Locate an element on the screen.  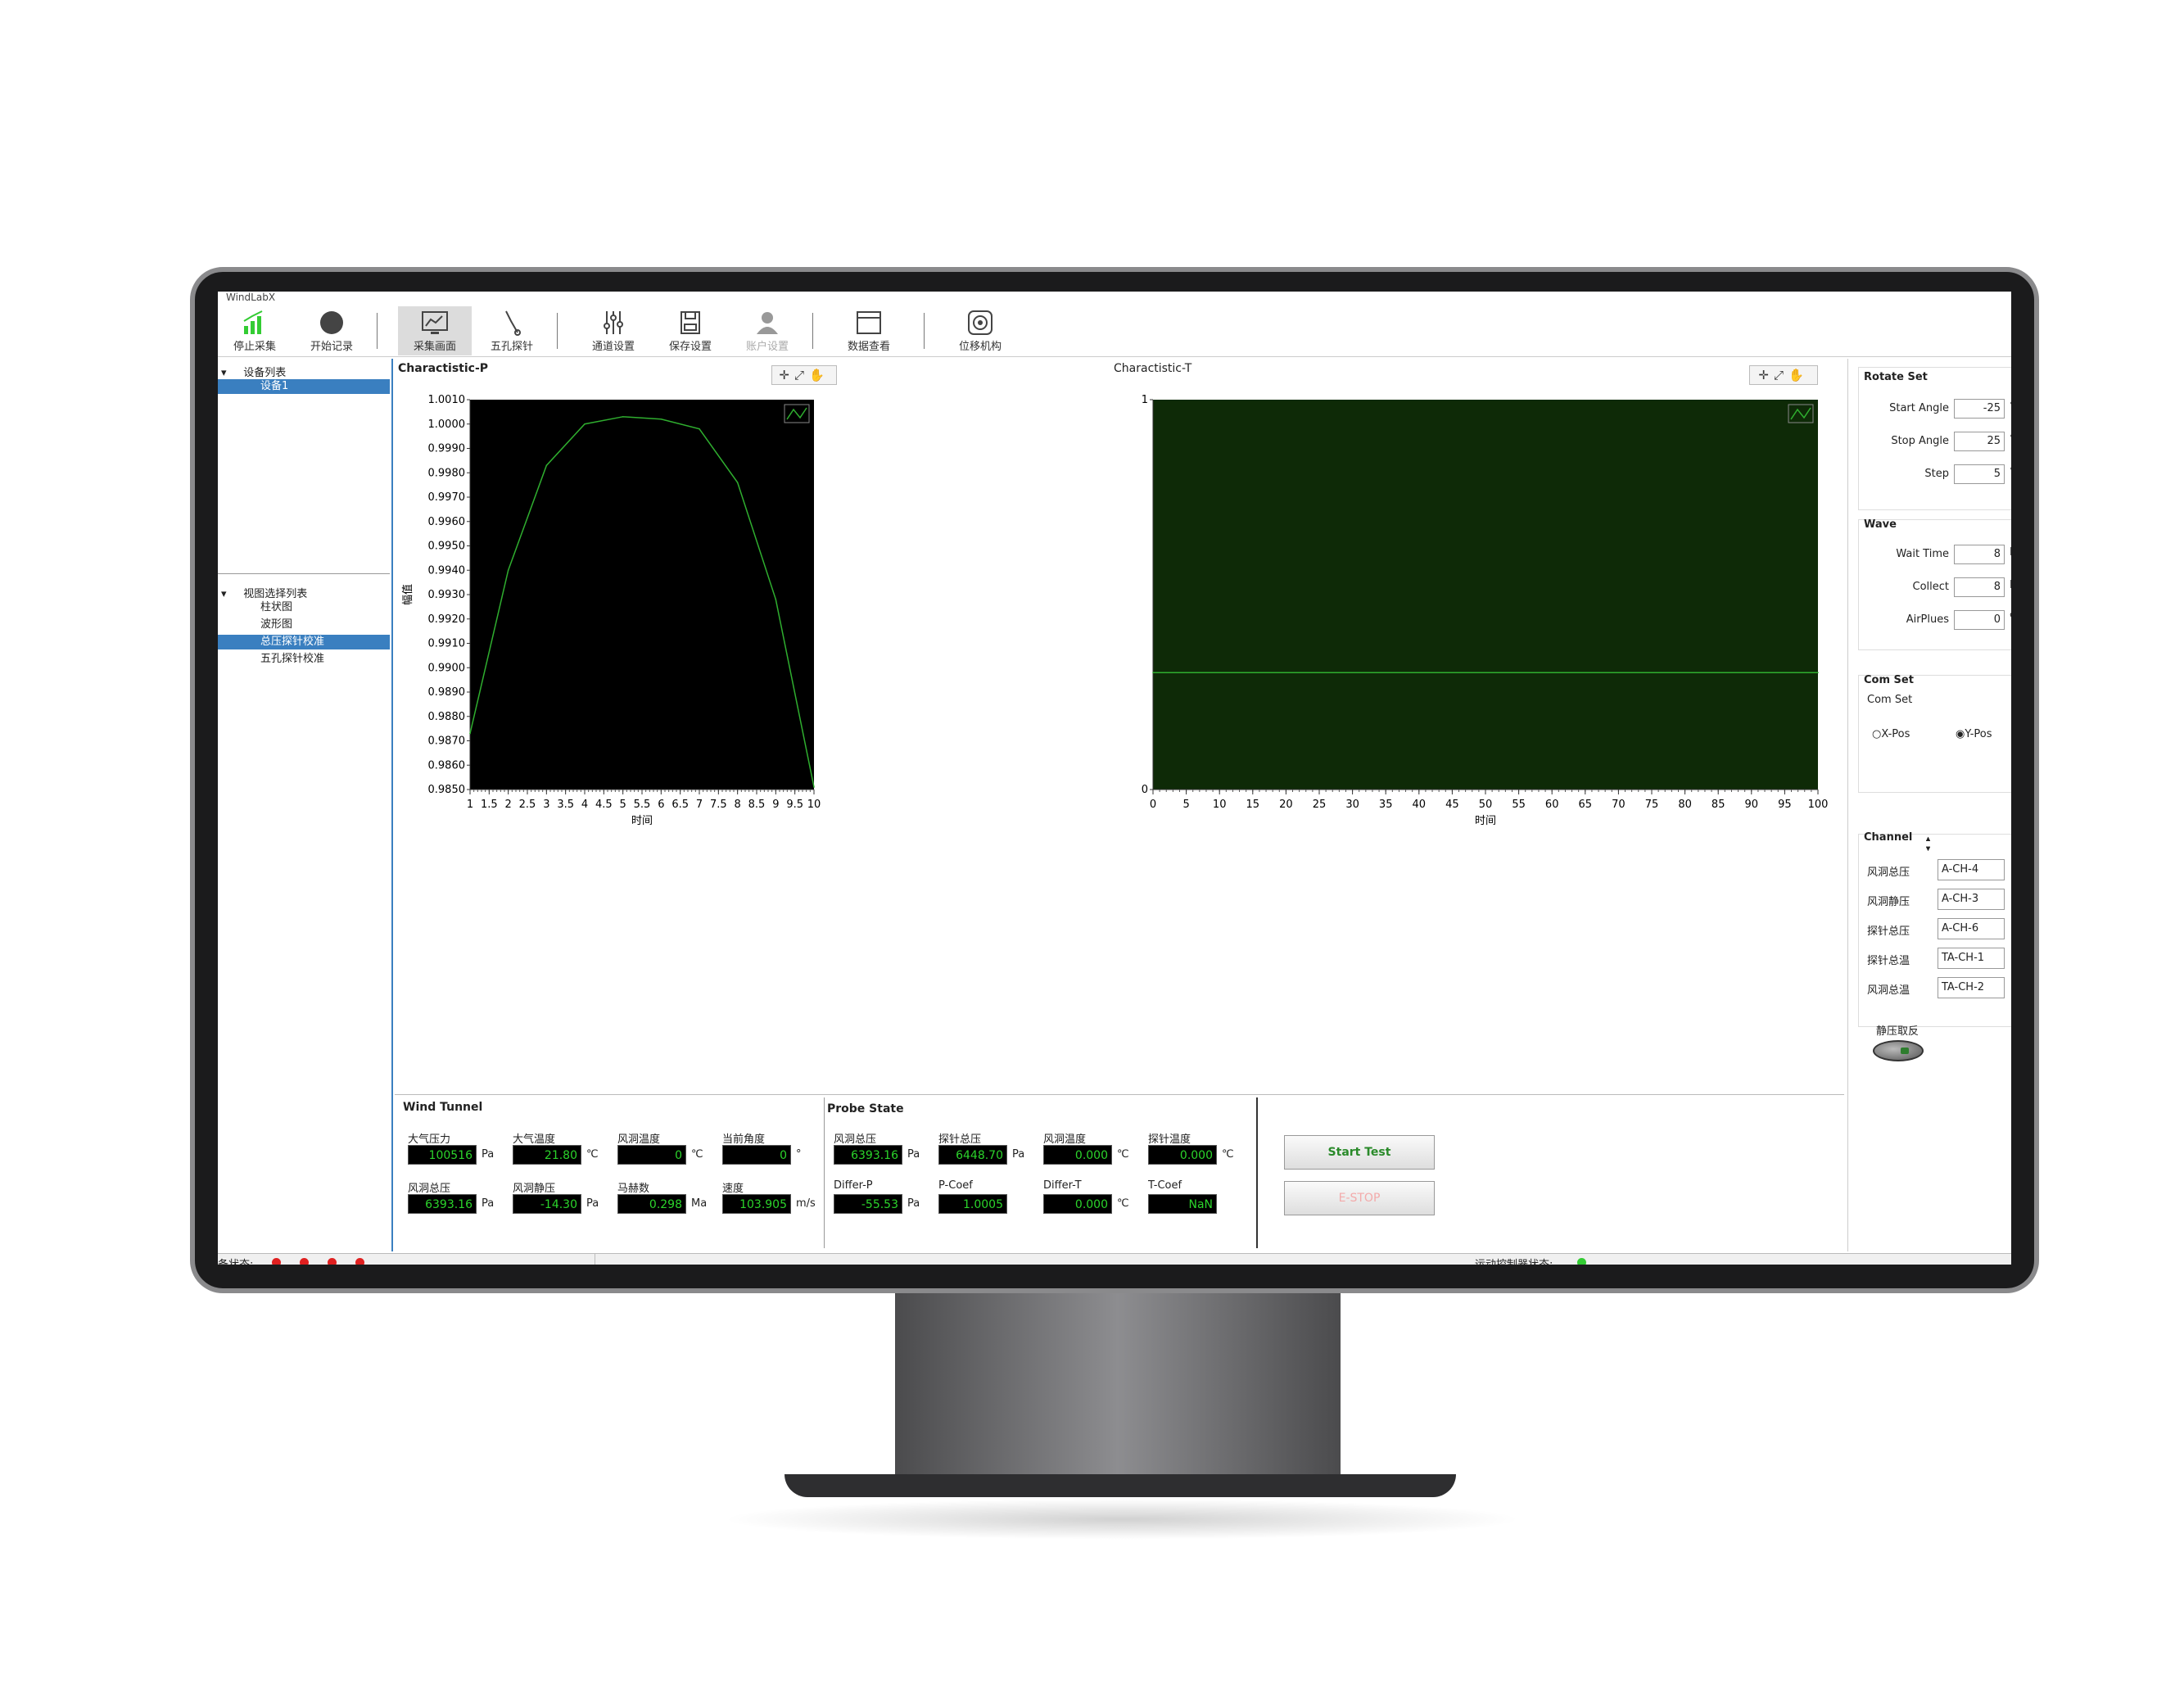
x-tick-label: 7.5 is located at coordinates (719, 805).